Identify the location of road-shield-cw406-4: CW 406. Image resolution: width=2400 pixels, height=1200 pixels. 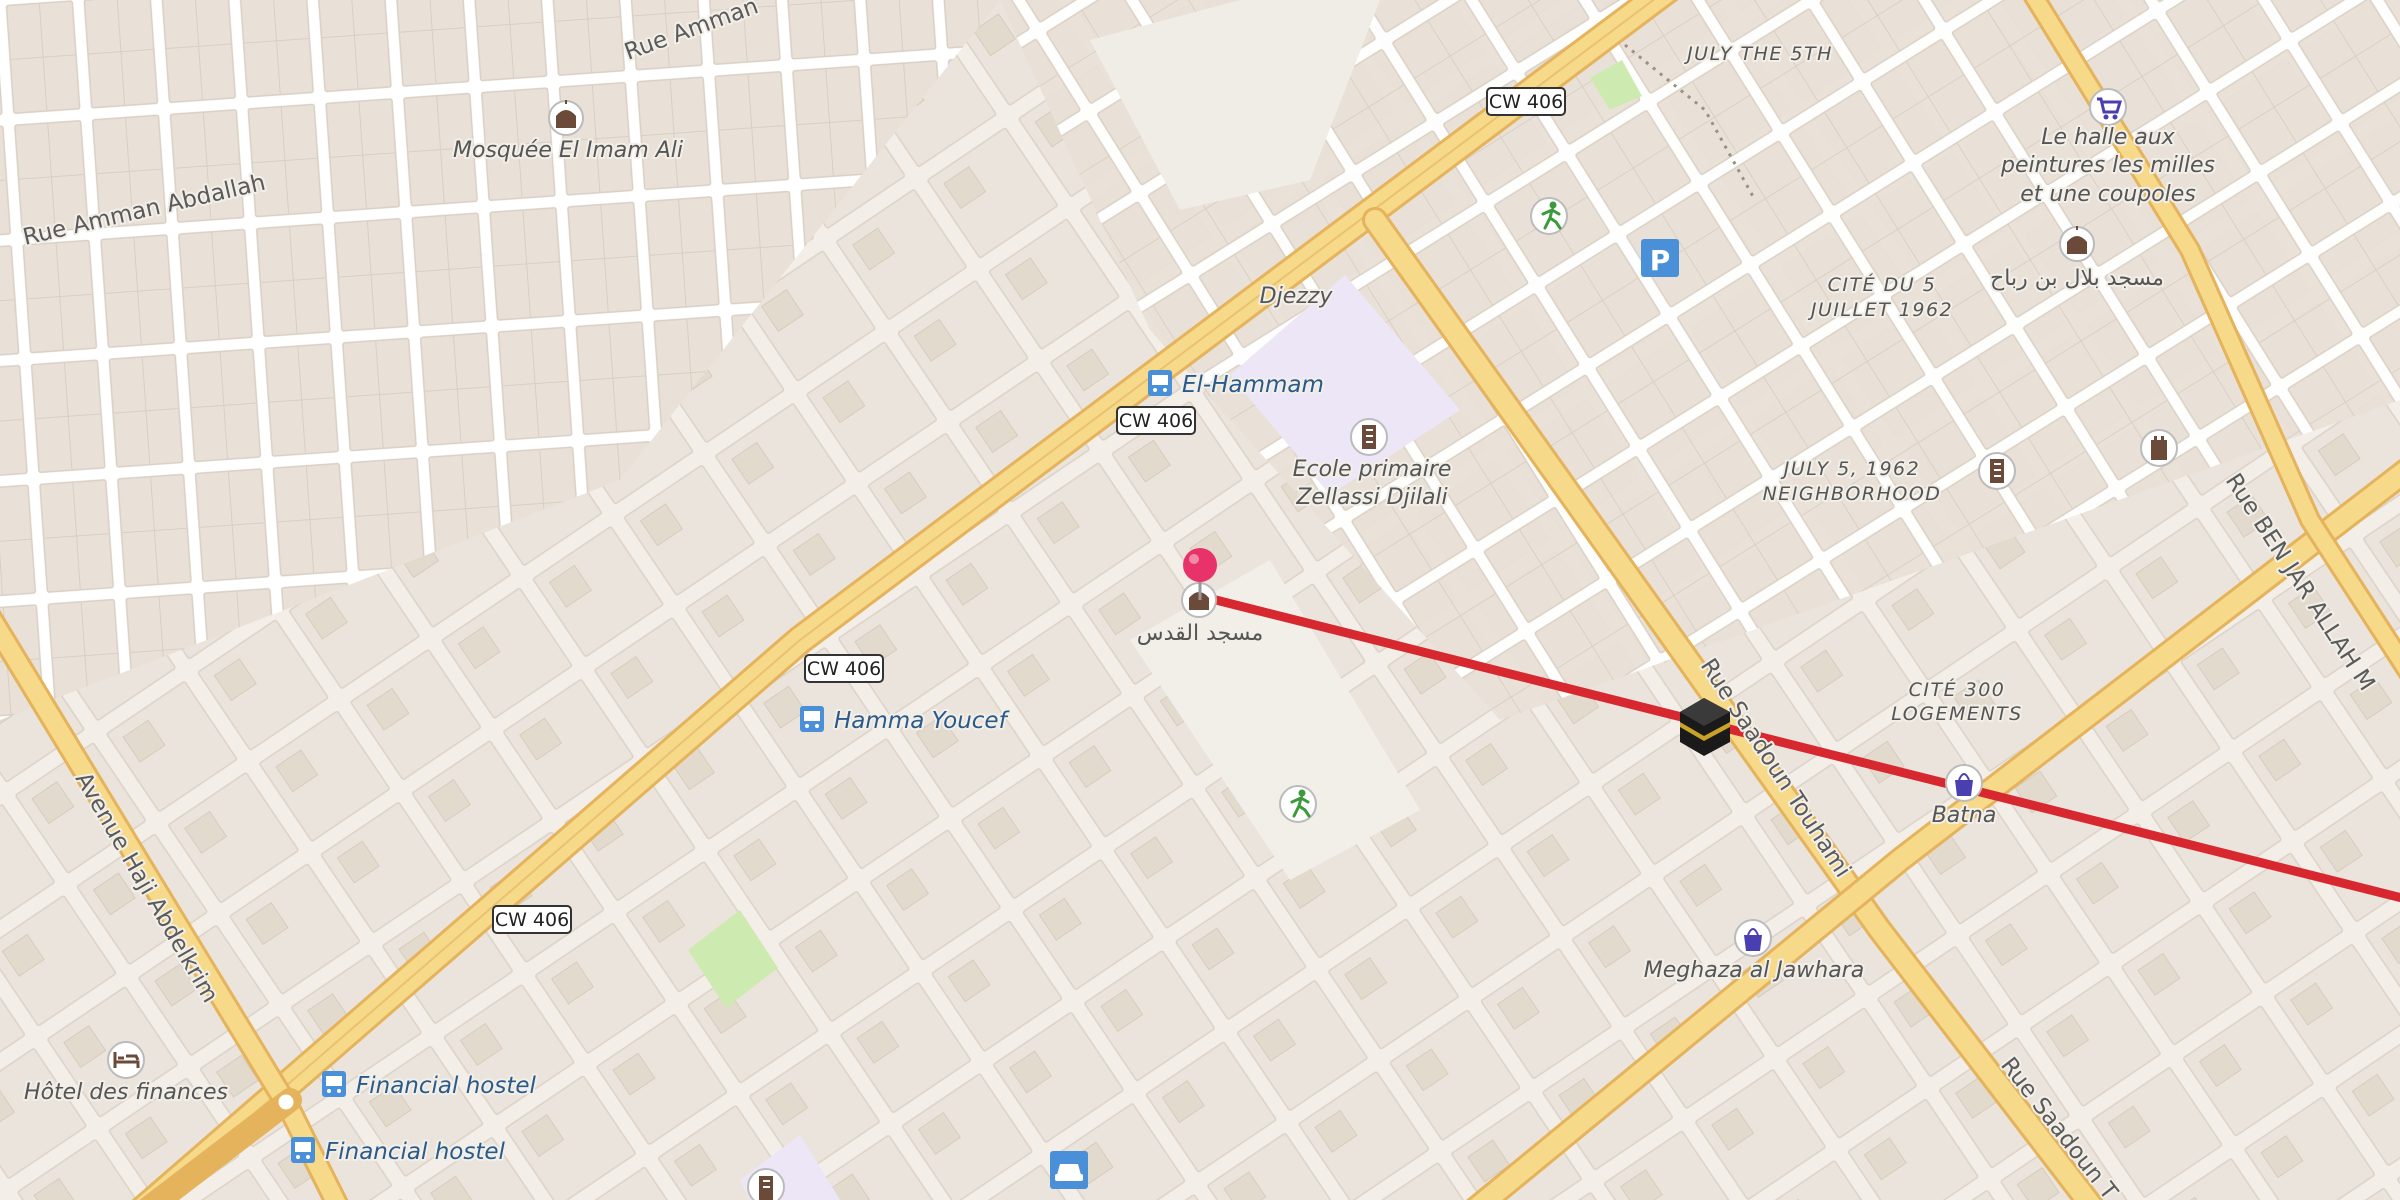
(532, 919).